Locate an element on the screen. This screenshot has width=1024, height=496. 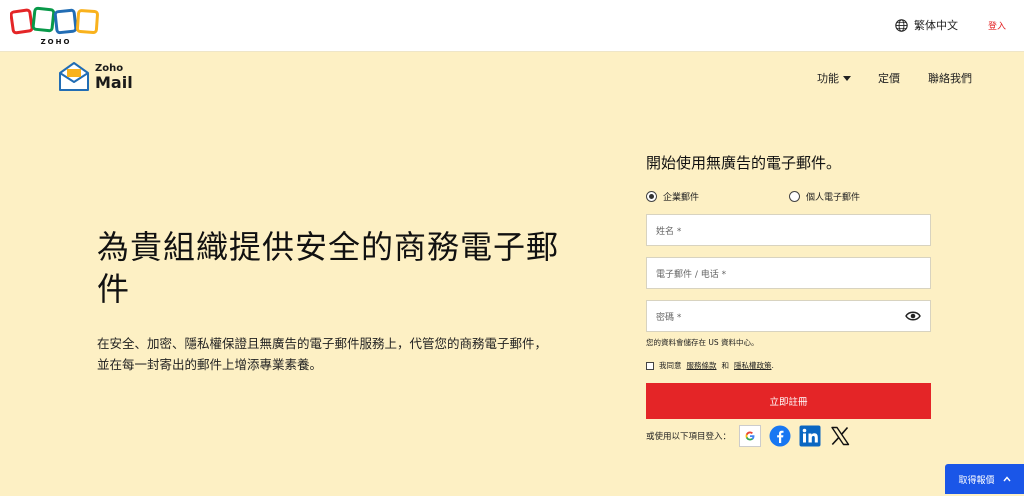
linkedin-icon is located at coordinates (810, 436).